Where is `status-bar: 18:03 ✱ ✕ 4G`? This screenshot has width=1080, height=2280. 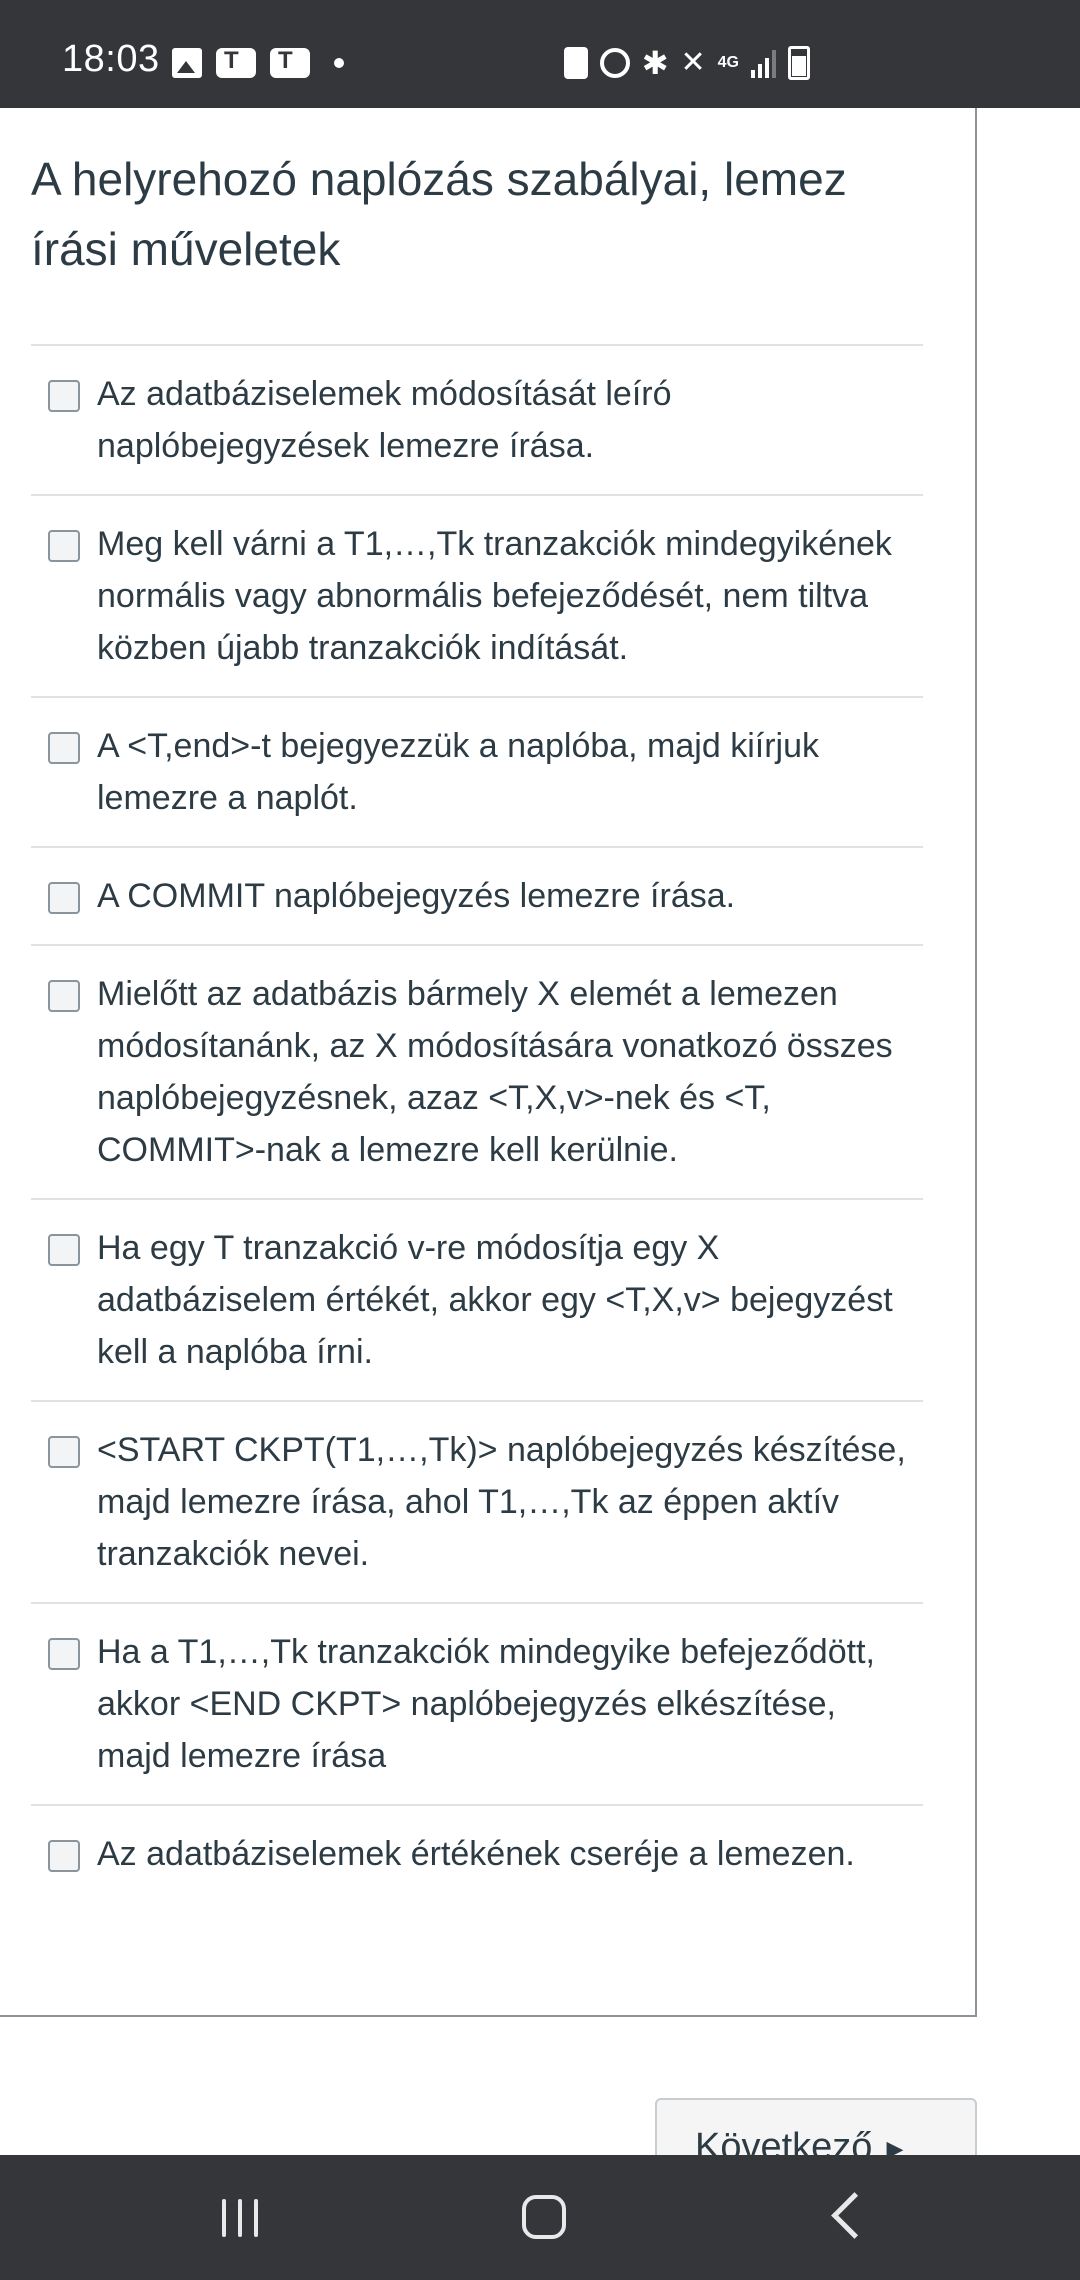 status-bar: 18:03 ✱ ✕ 4G is located at coordinates (540, 54).